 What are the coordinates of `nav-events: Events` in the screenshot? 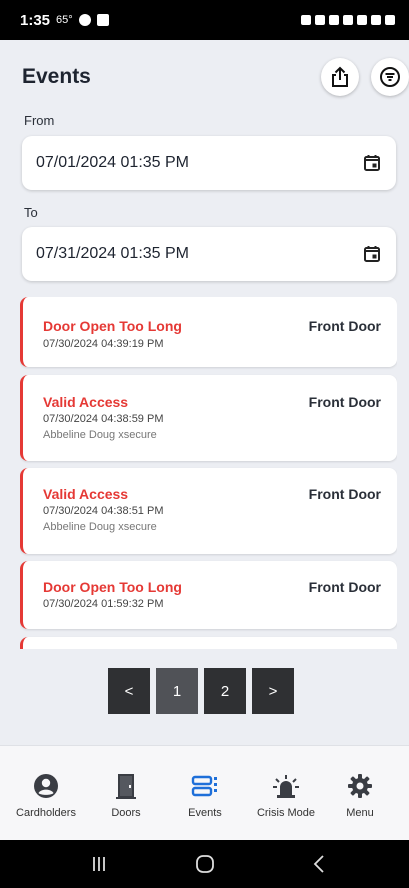 It's located at (205, 793).